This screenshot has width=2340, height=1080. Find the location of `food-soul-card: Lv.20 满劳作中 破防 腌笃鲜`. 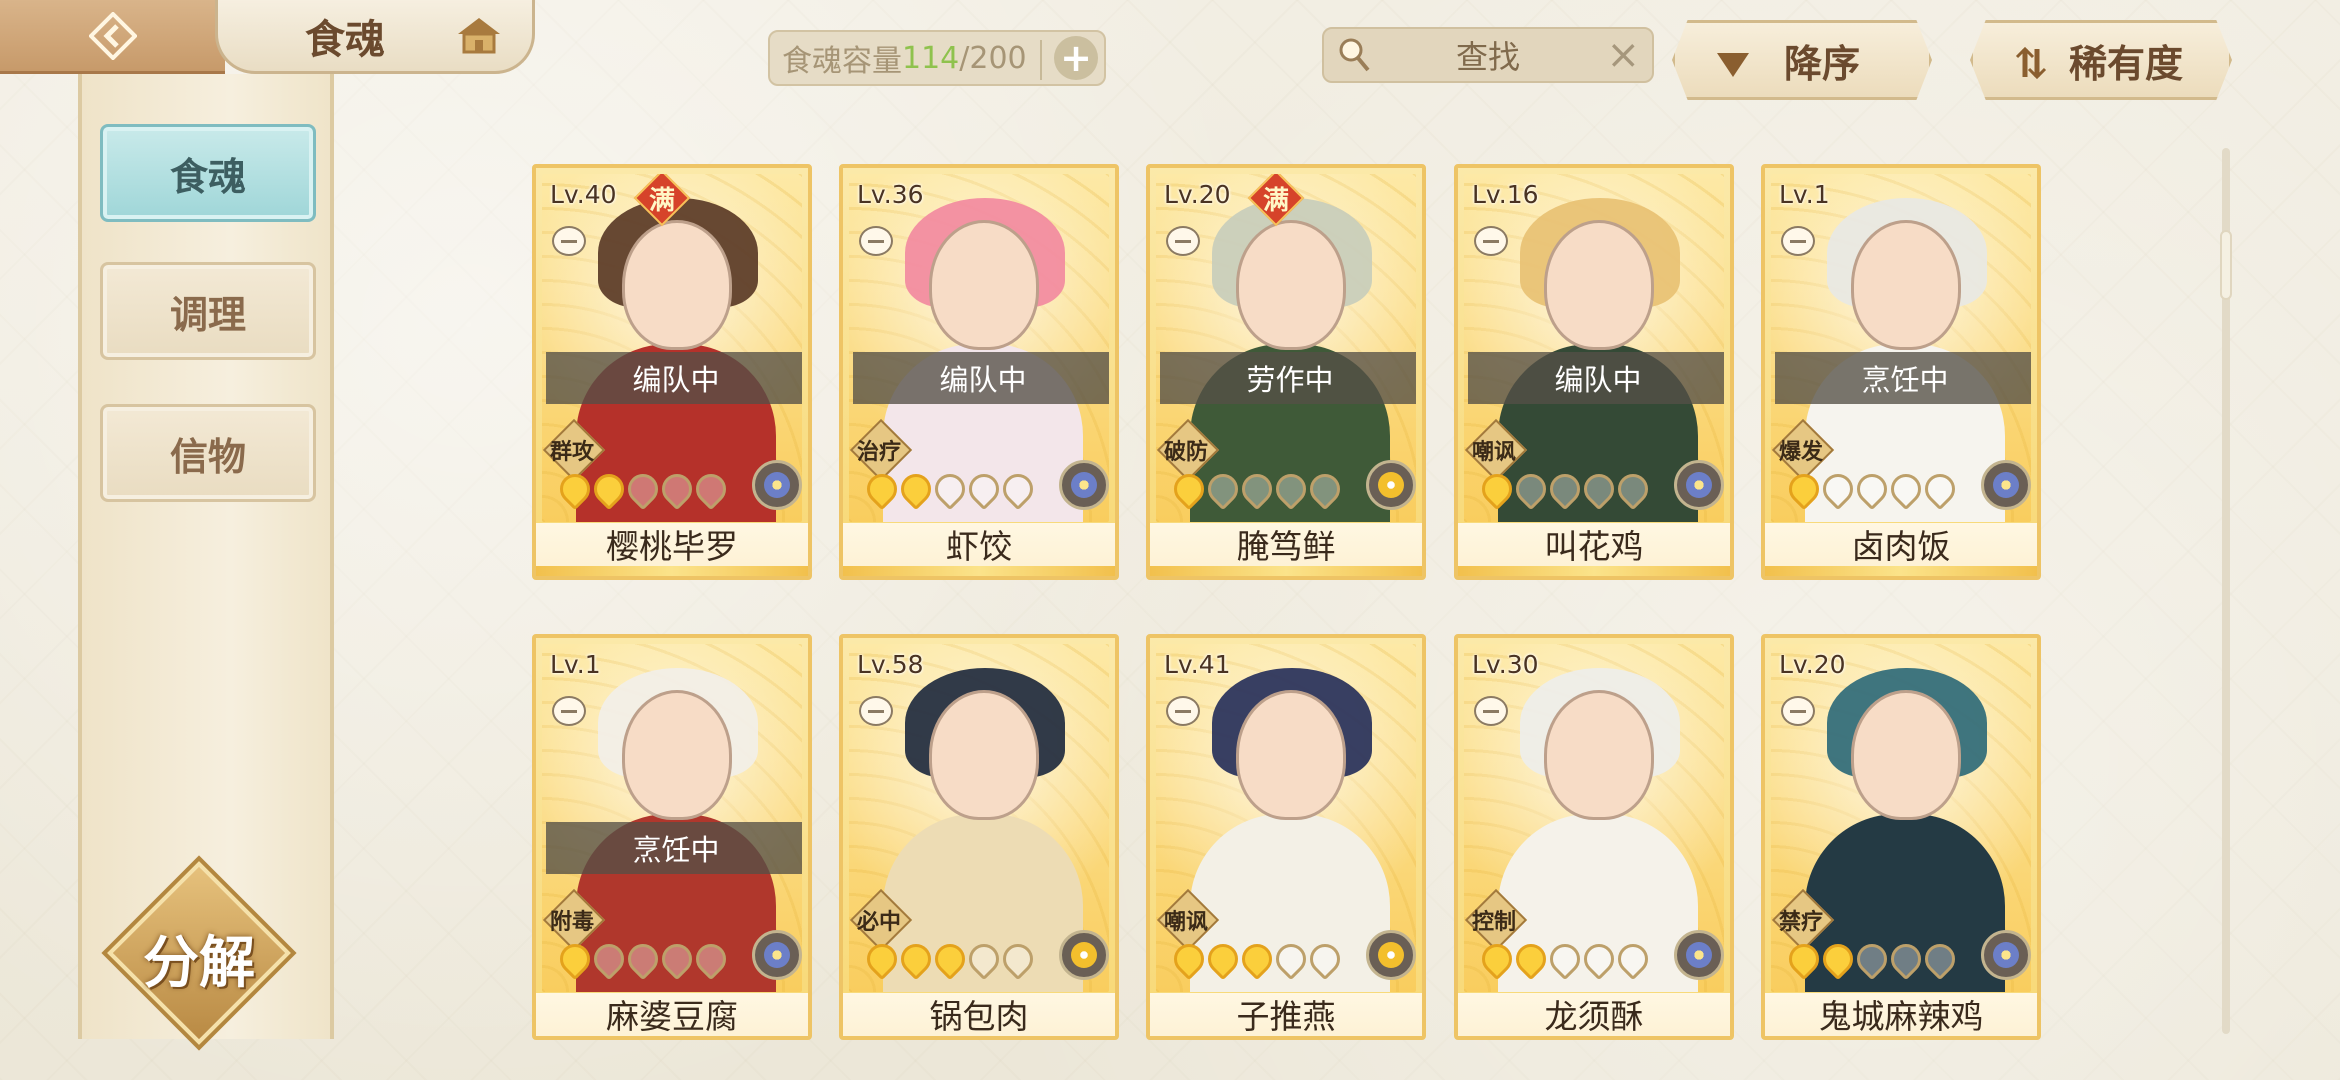

food-soul-card: Lv.20 满劳作中 破防 腌笃鲜 is located at coordinates (1286, 372).